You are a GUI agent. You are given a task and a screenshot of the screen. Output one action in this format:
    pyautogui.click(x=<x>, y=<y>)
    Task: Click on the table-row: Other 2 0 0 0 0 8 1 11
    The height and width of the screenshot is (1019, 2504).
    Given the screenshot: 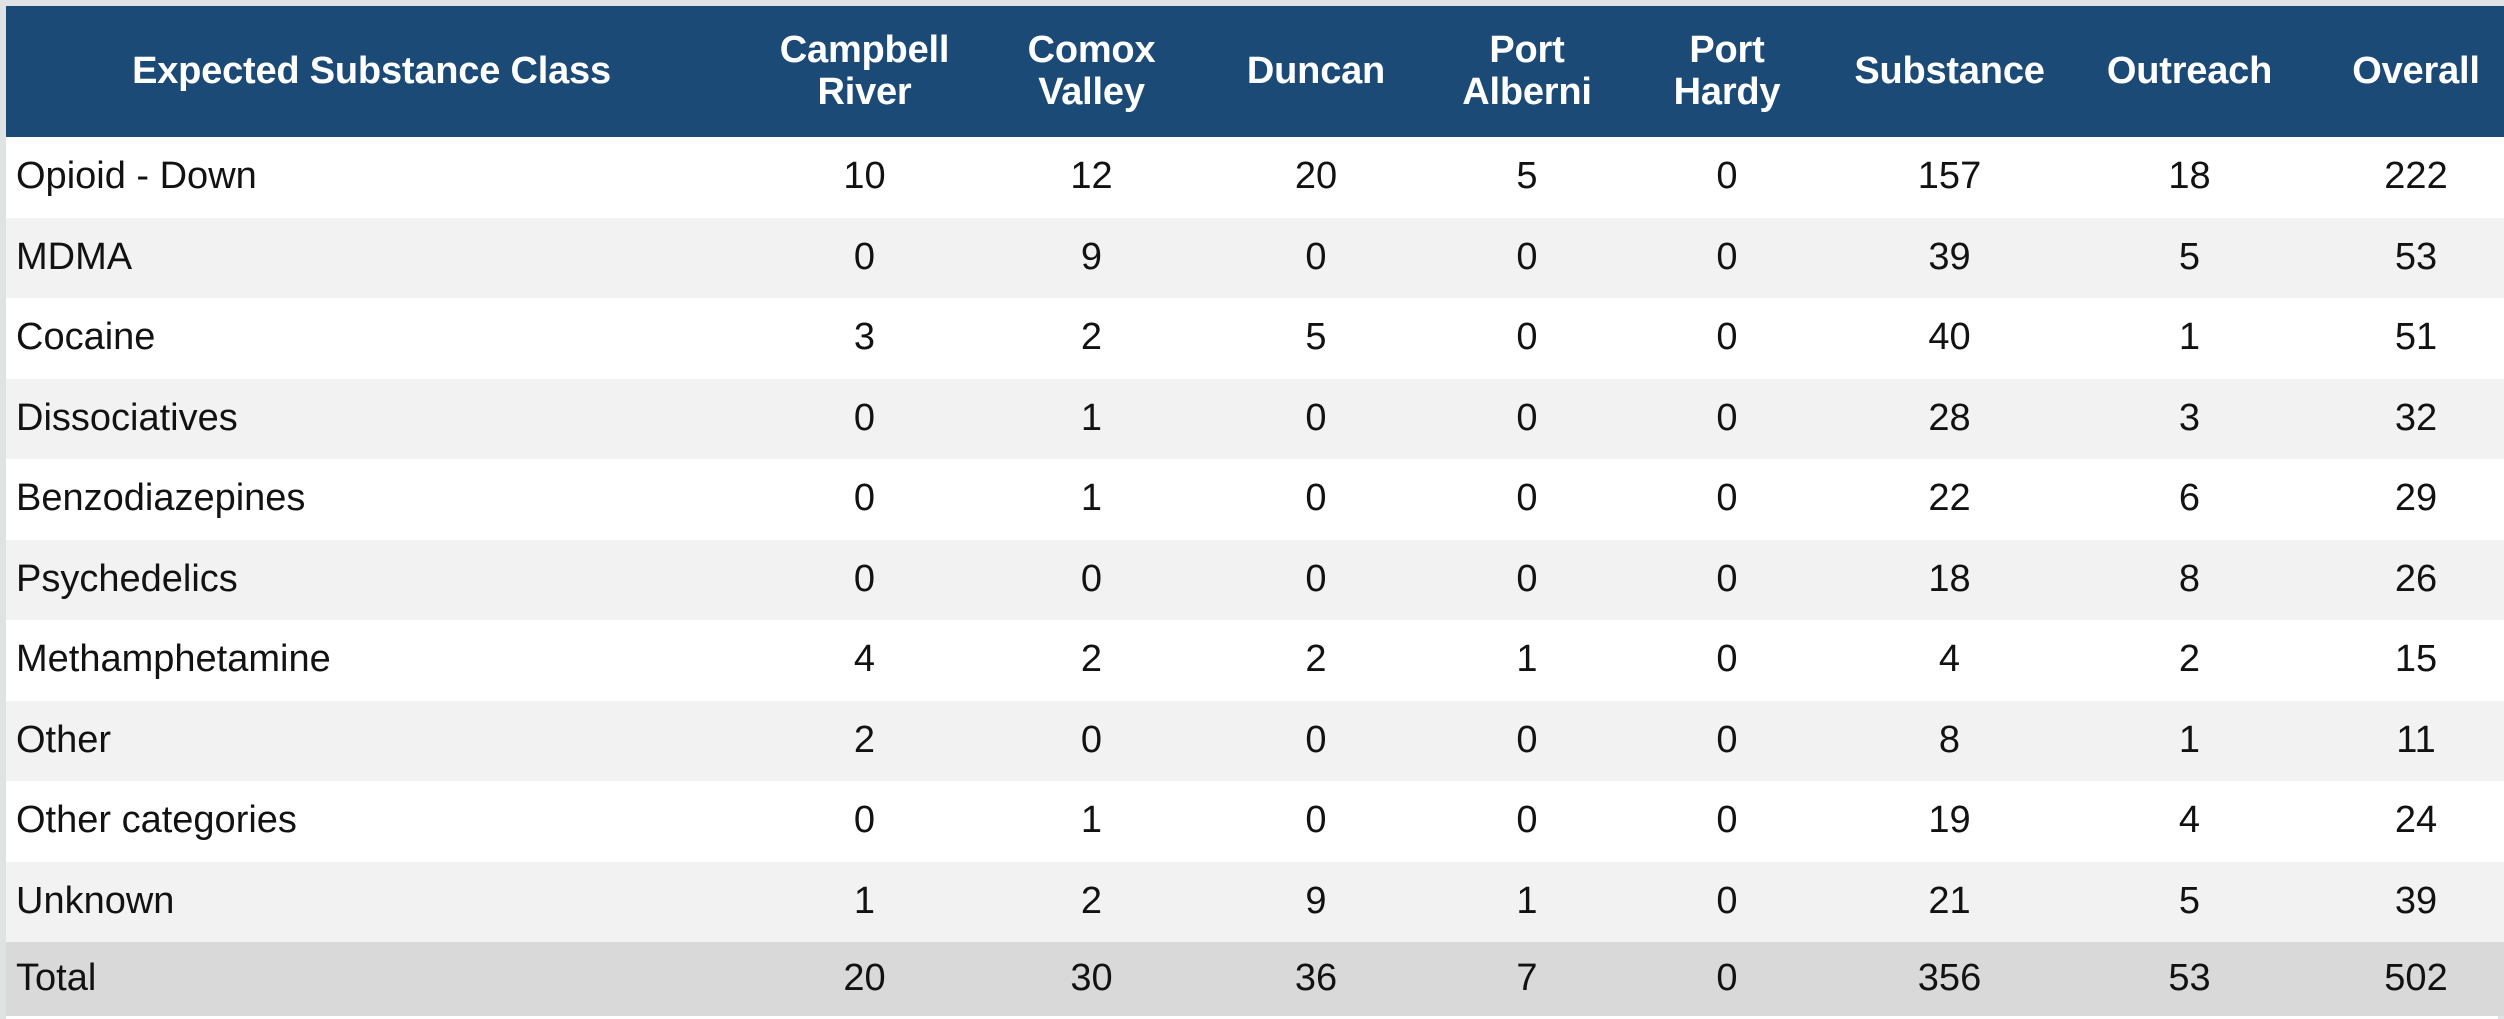 What is the action you would take?
    pyautogui.click(x=1255, y=740)
    